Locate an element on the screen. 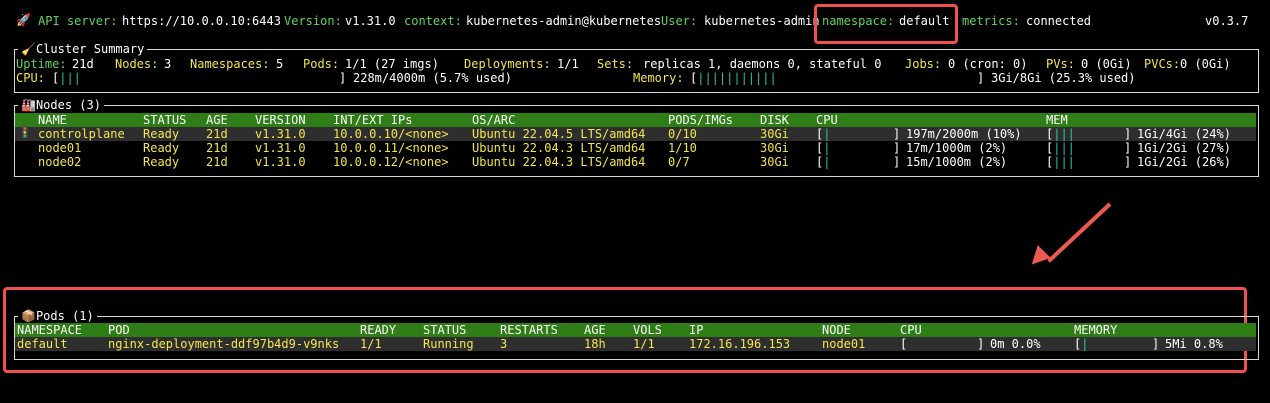  pod-node: node01 is located at coordinates (844, 344).